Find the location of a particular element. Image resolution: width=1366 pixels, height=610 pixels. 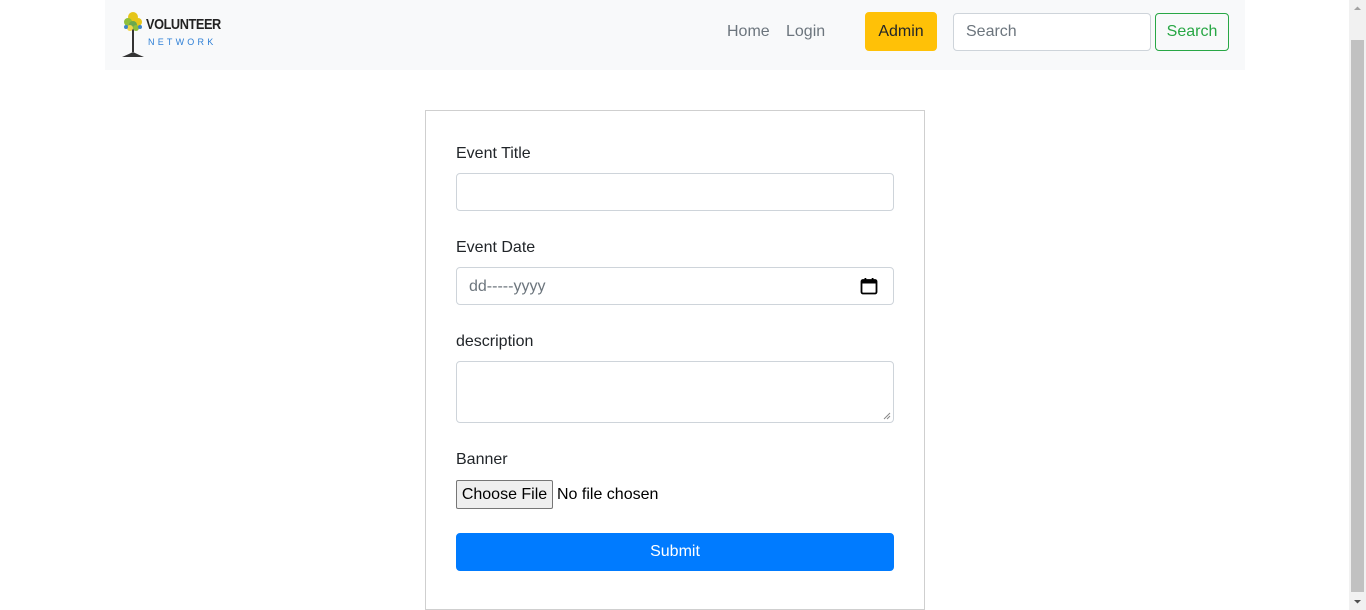

event-title-label: Event Title is located at coordinates (493, 153).